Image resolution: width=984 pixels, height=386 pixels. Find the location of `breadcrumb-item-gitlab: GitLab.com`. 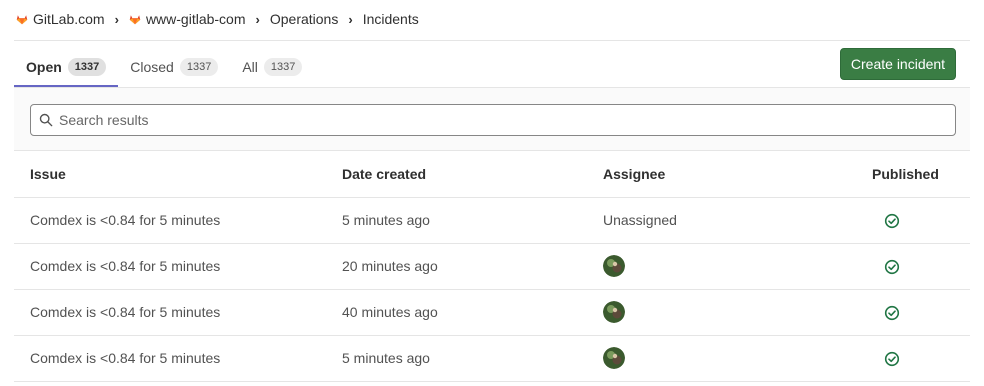

breadcrumb-item-gitlab: GitLab.com is located at coordinates (60, 19).